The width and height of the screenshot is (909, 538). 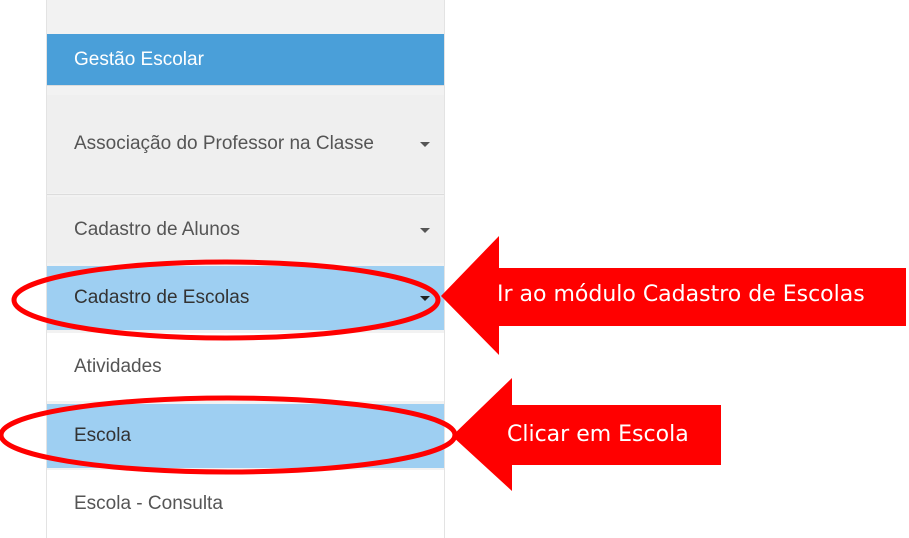 What do you see at coordinates (245, 230) in the screenshot?
I see `sidebar-item-cadastro-alunos: Cadastro de Alunos` at bounding box center [245, 230].